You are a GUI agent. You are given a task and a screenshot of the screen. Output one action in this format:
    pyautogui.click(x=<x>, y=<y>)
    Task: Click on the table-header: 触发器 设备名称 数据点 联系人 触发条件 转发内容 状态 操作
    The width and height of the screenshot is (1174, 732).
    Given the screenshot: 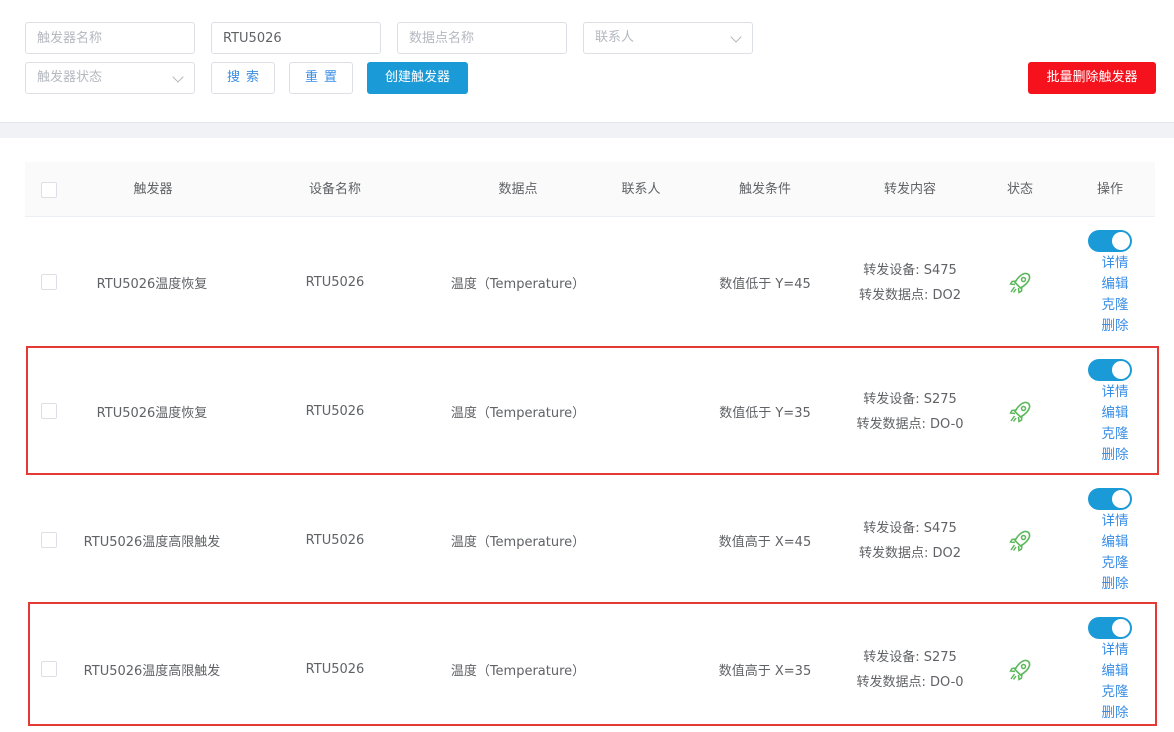 What is the action you would take?
    pyautogui.click(x=590, y=189)
    